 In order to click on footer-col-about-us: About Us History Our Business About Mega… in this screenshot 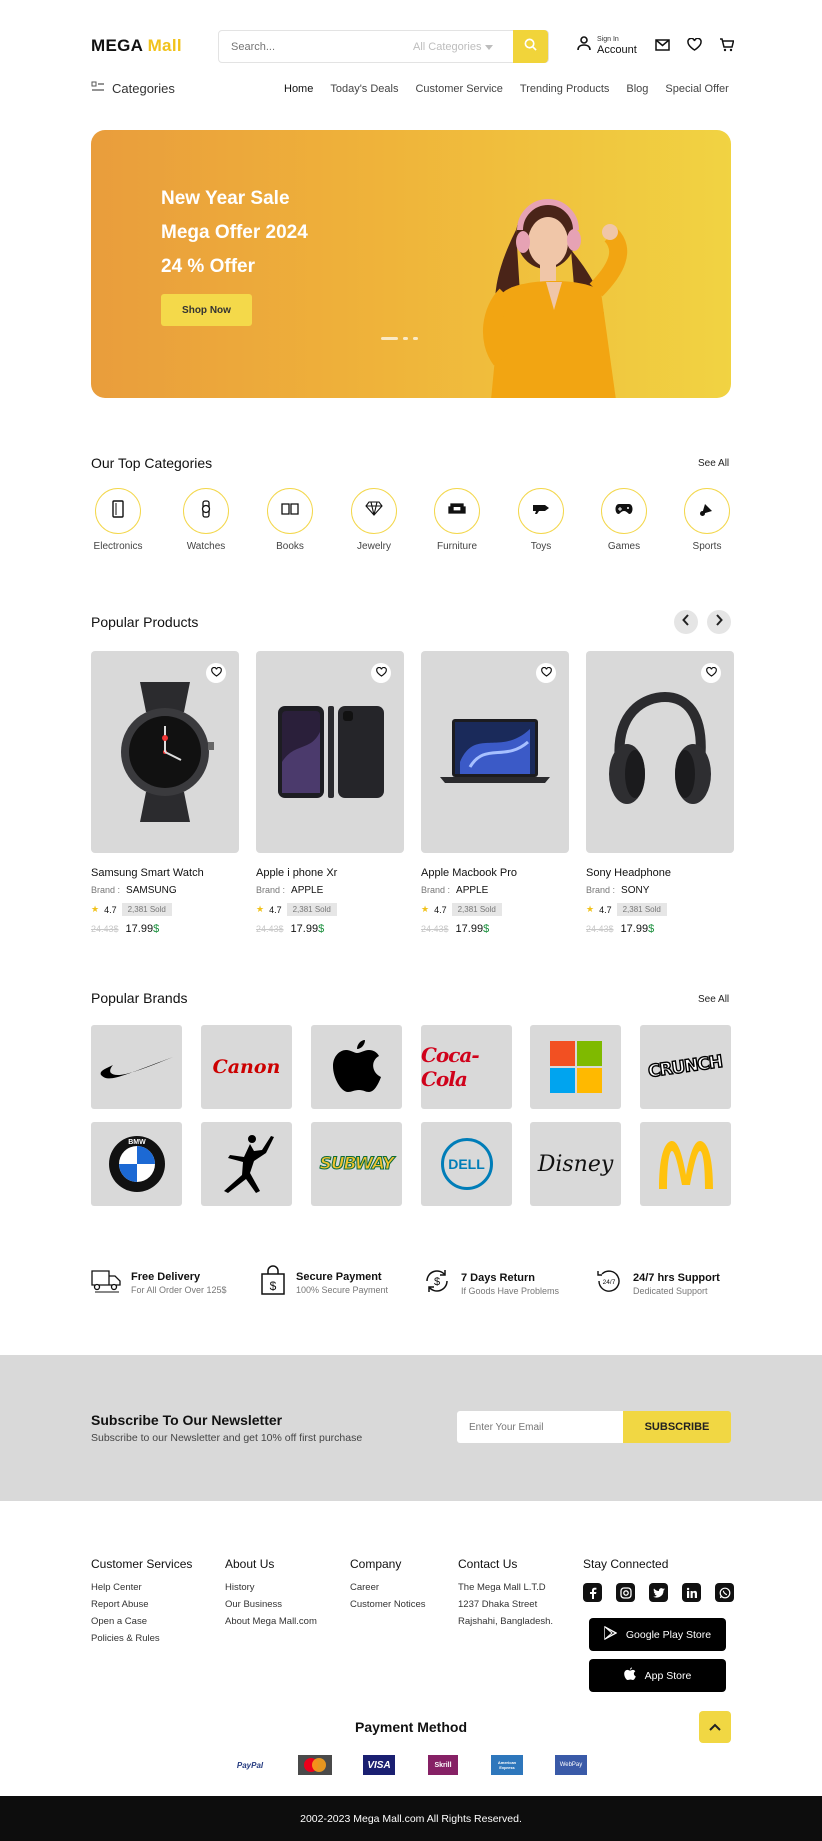, I will do `click(271, 1592)`.